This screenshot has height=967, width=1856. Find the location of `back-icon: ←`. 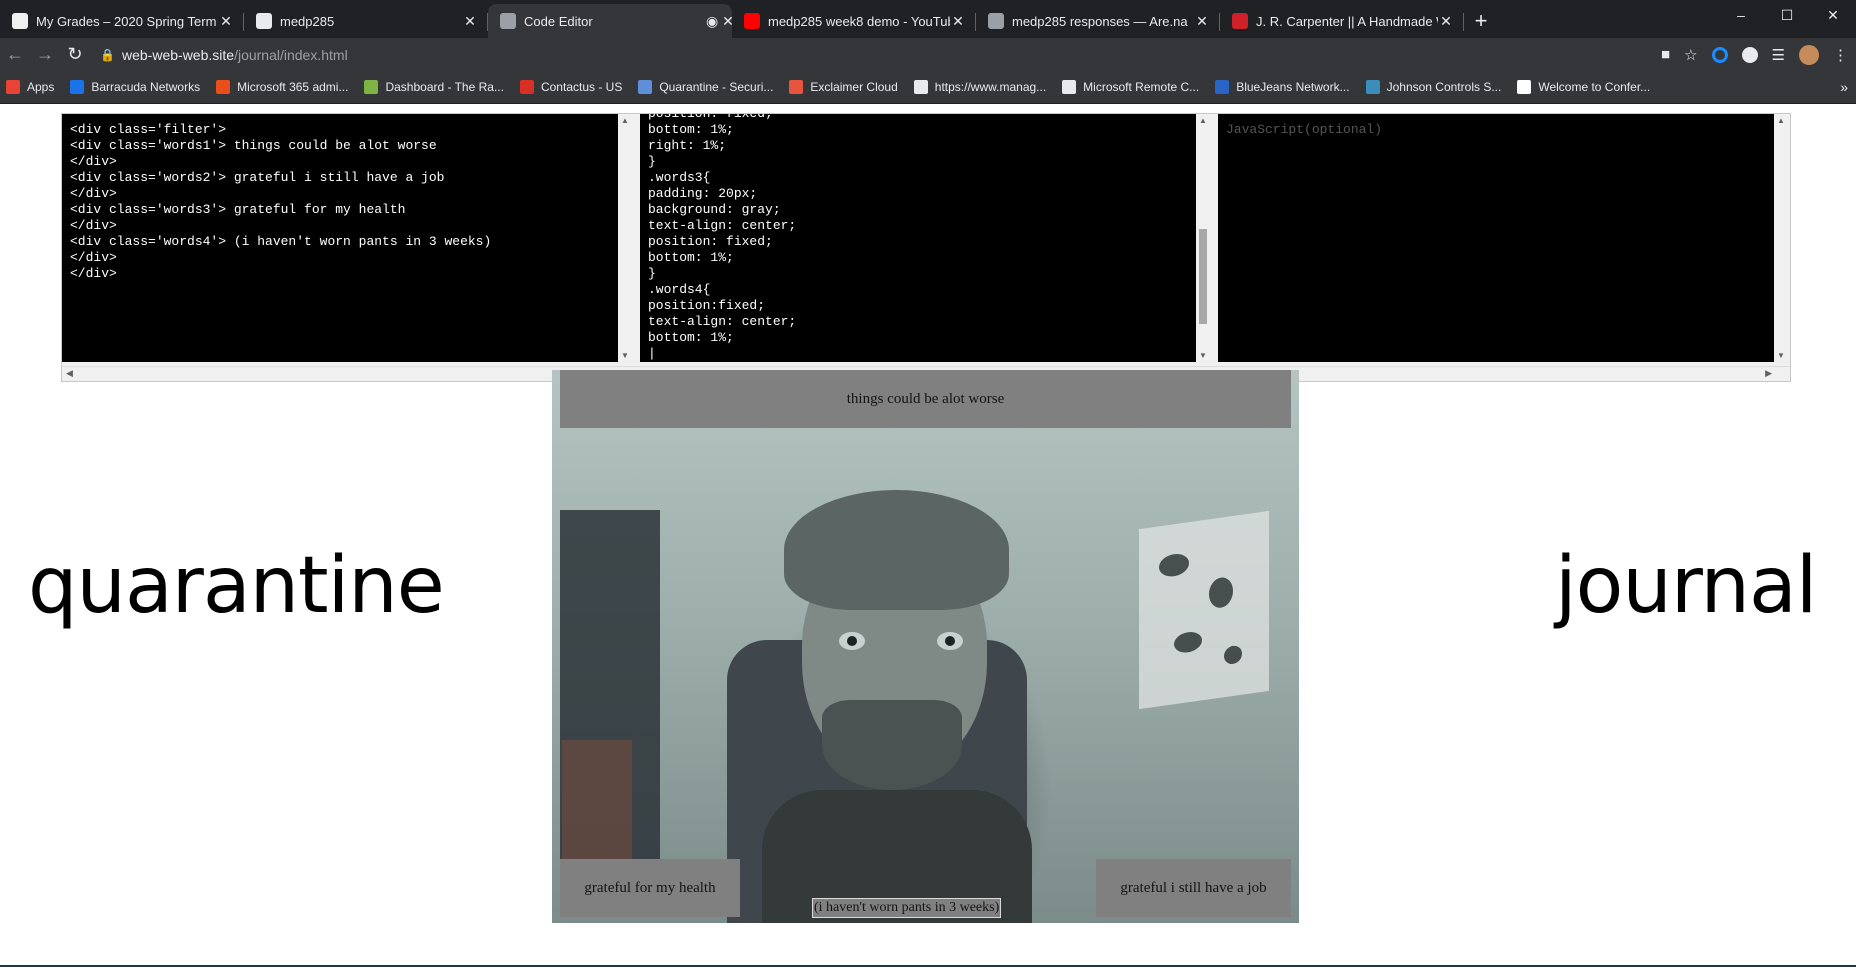

back-icon: ← is located at coordinates (15, 54).